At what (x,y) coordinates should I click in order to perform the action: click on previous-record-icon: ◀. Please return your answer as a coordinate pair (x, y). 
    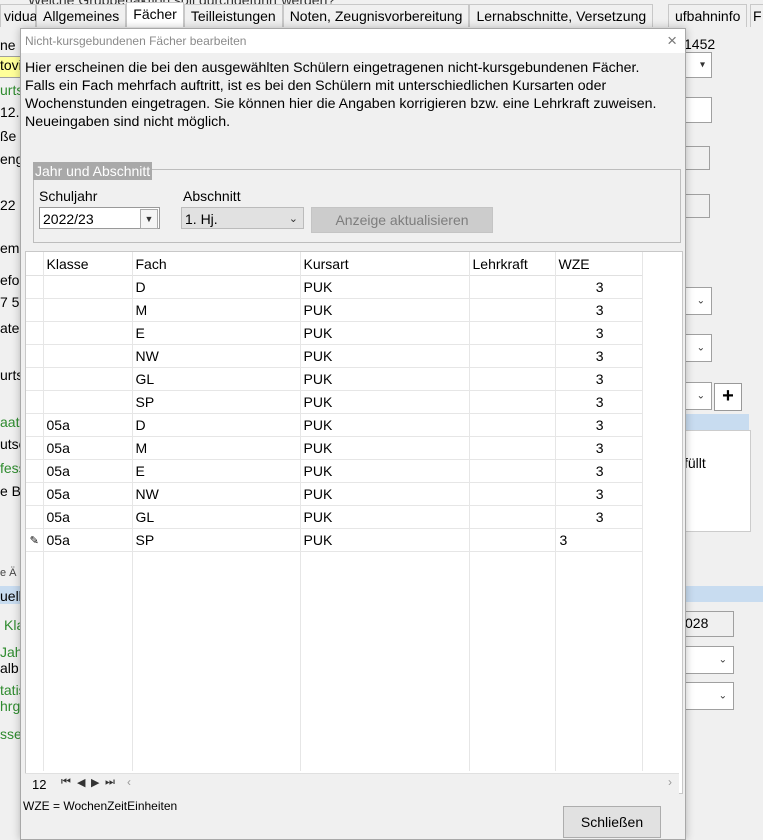
    Looking at the image, I should click on (81, 782).